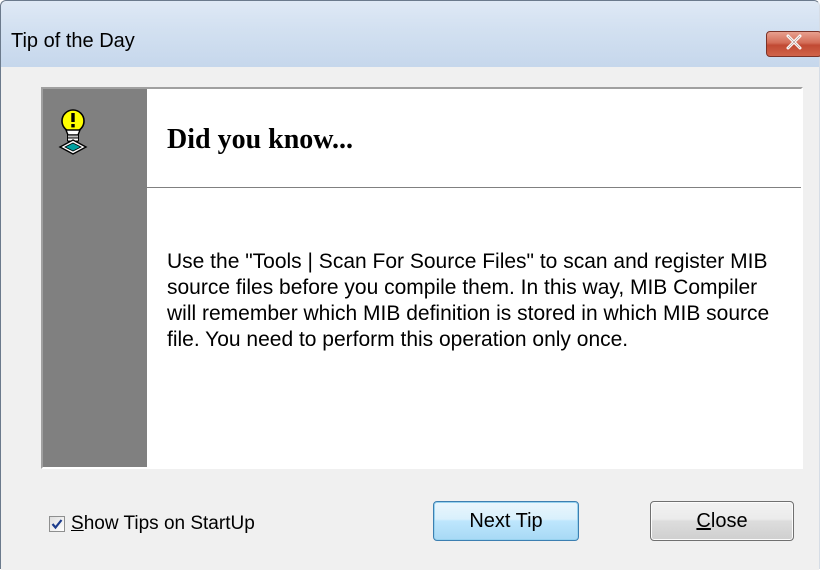 The width and height of the screenshot is (820, 570). What do you see at coordinates (95, 278) in the screenshot?
I see `tip-side-strip` at bounding box center [95, 278].